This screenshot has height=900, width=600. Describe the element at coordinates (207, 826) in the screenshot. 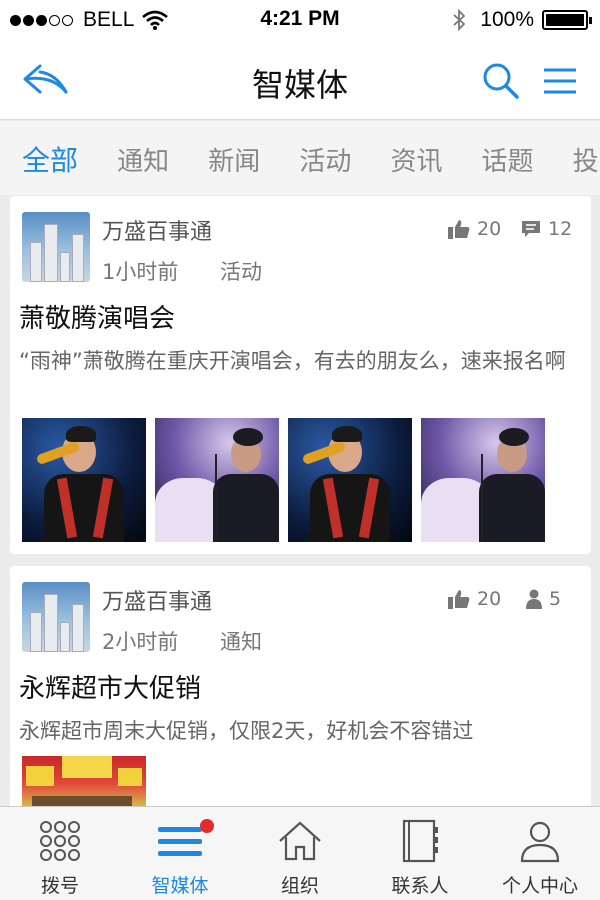

I see `notification-badge` at that location.